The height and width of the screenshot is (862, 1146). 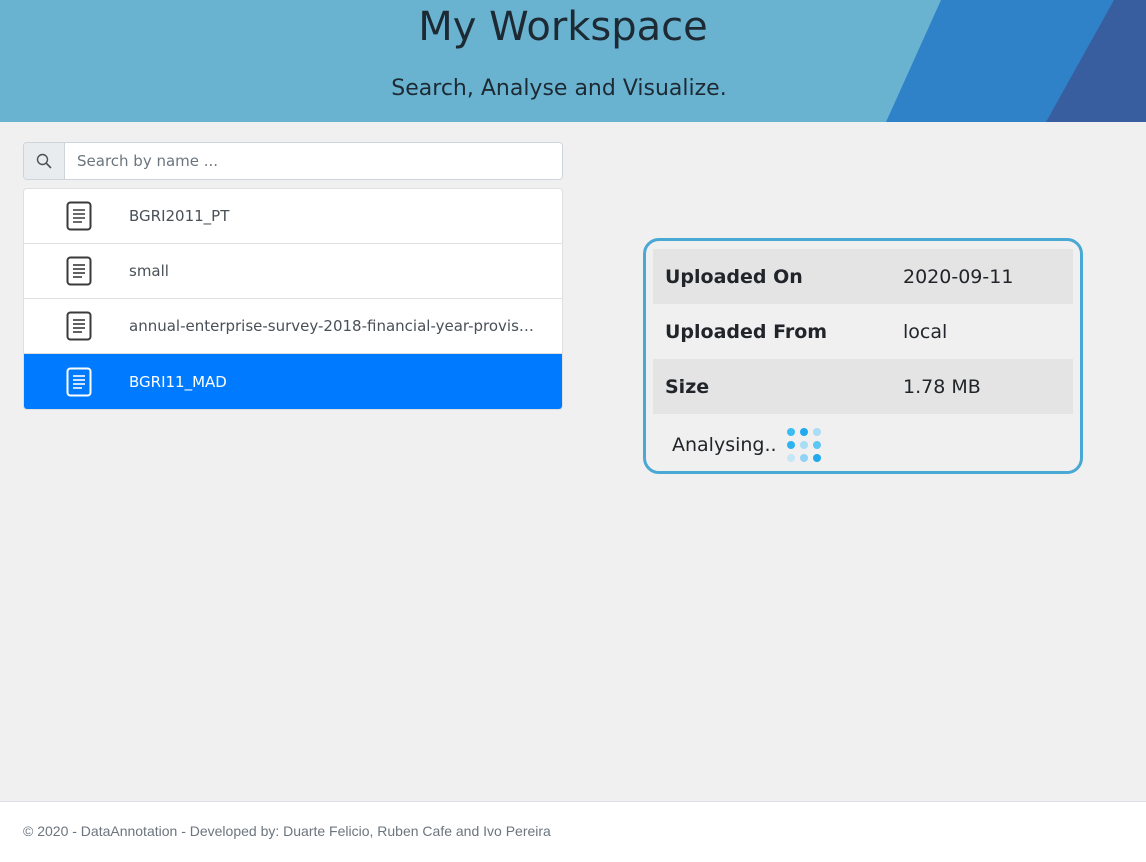 What do you see at coordinates (313, 161) in the screenshot?
I see `search-input` at bounding box center [313, 161].